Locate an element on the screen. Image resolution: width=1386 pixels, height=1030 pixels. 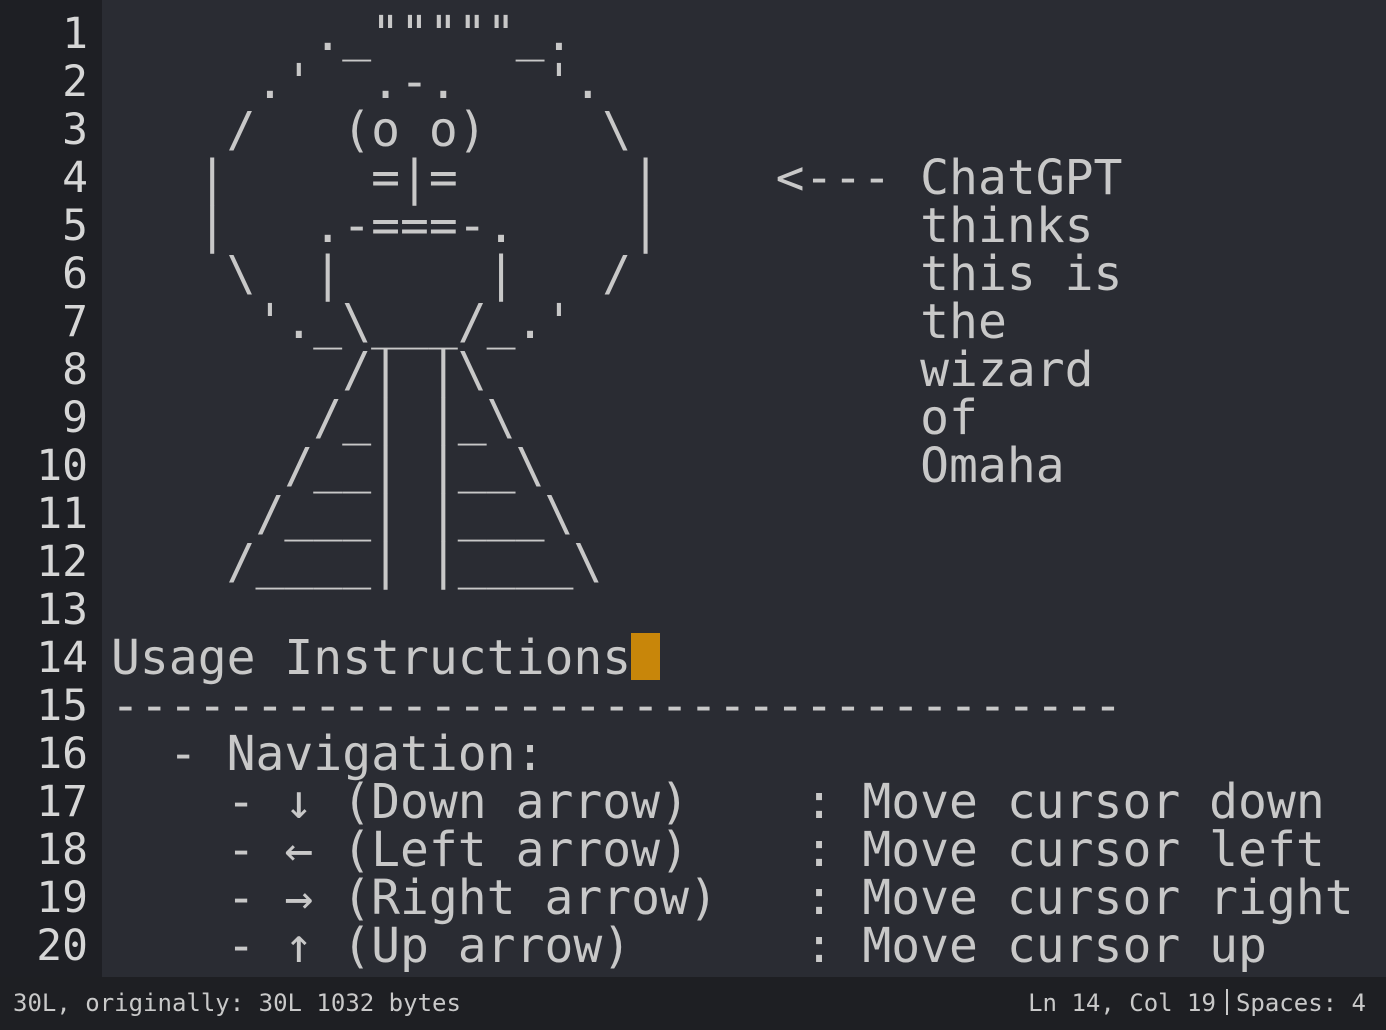
line-text: | .-===-. | thinks is located at coordinates (602, 226).